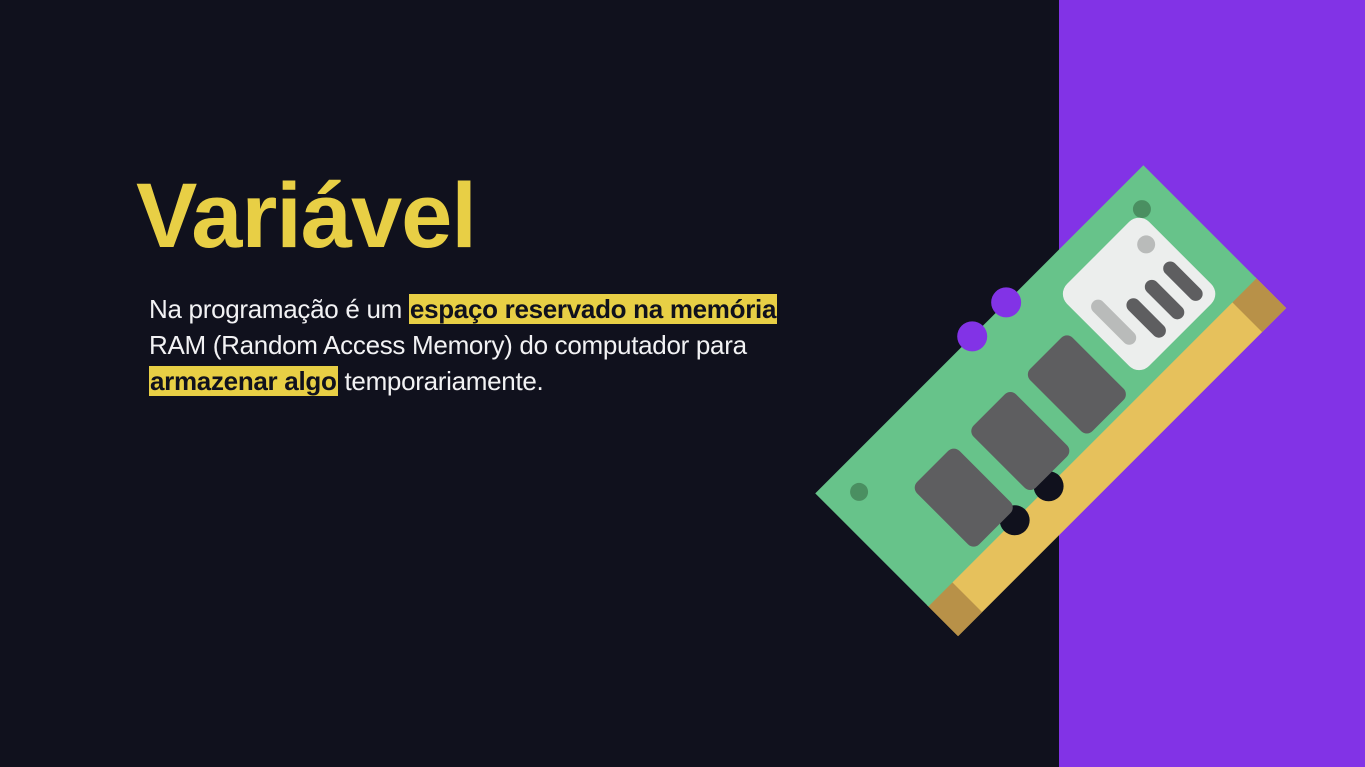 Image resolution: width=1365 pixels, height=767 pixels. Describe the element at coordinates (306, 216) in the screenshot. I see `slide-title: Variável` at that location.